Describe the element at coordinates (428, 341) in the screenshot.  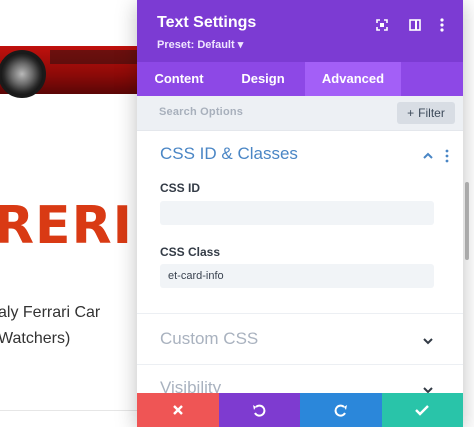
I see `chevron-down-icon` at that location.